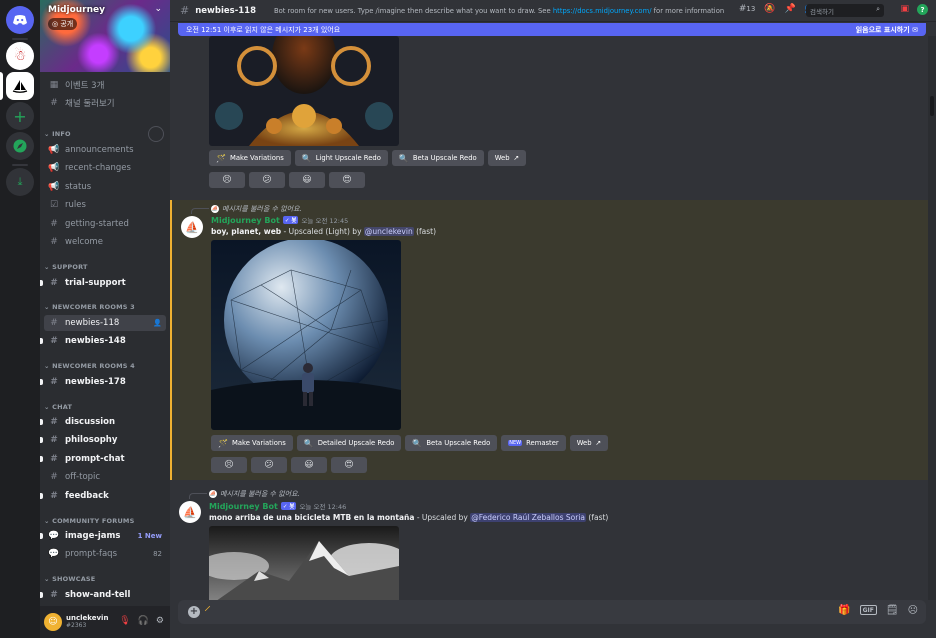 This screenshot has height=638, width=936. I want to click on reply-connector, so click(200, 211).